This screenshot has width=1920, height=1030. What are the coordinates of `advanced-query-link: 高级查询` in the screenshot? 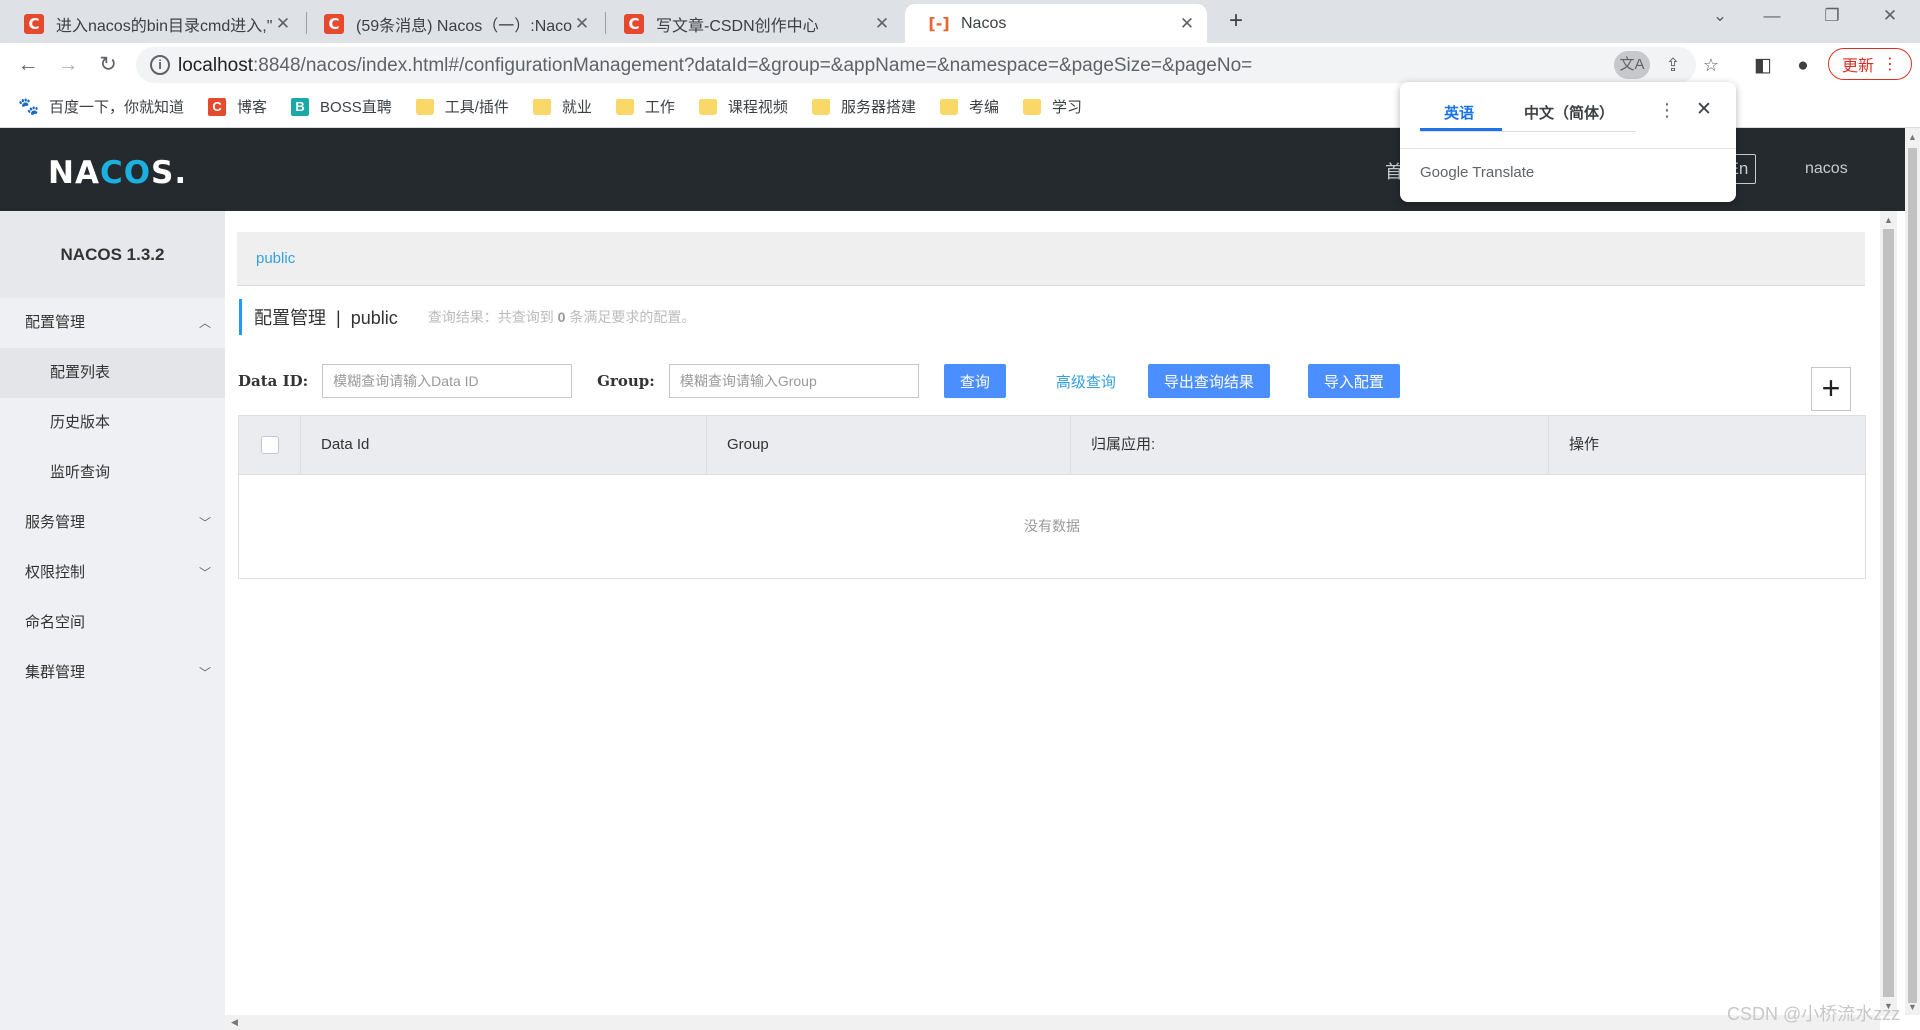 It's located at (1086, 381).